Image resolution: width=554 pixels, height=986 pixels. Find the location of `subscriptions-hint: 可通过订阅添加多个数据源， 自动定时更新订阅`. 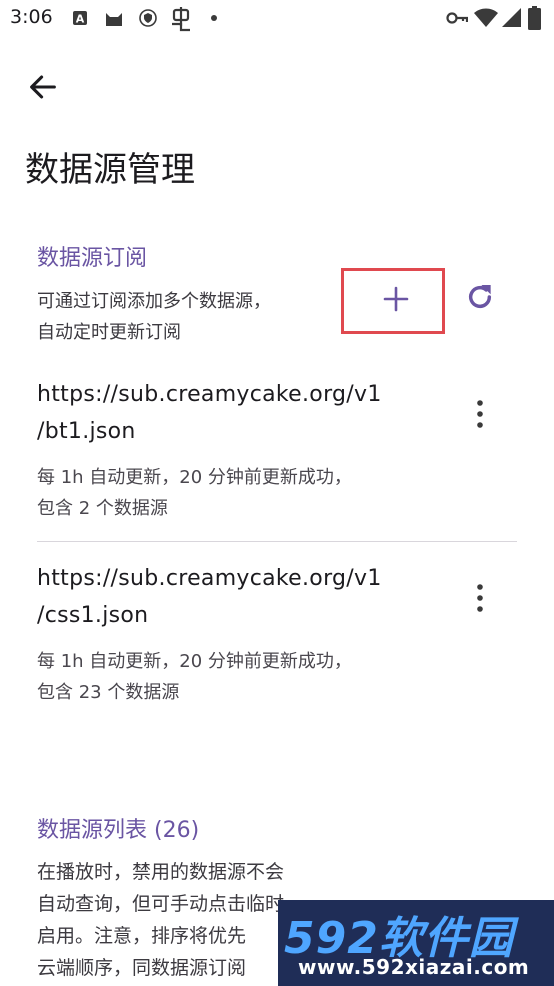

subscriptions-hint: 可通过订阅添加多个数据源， 自动定时更新订阅 is located at coordinates (154, 317).